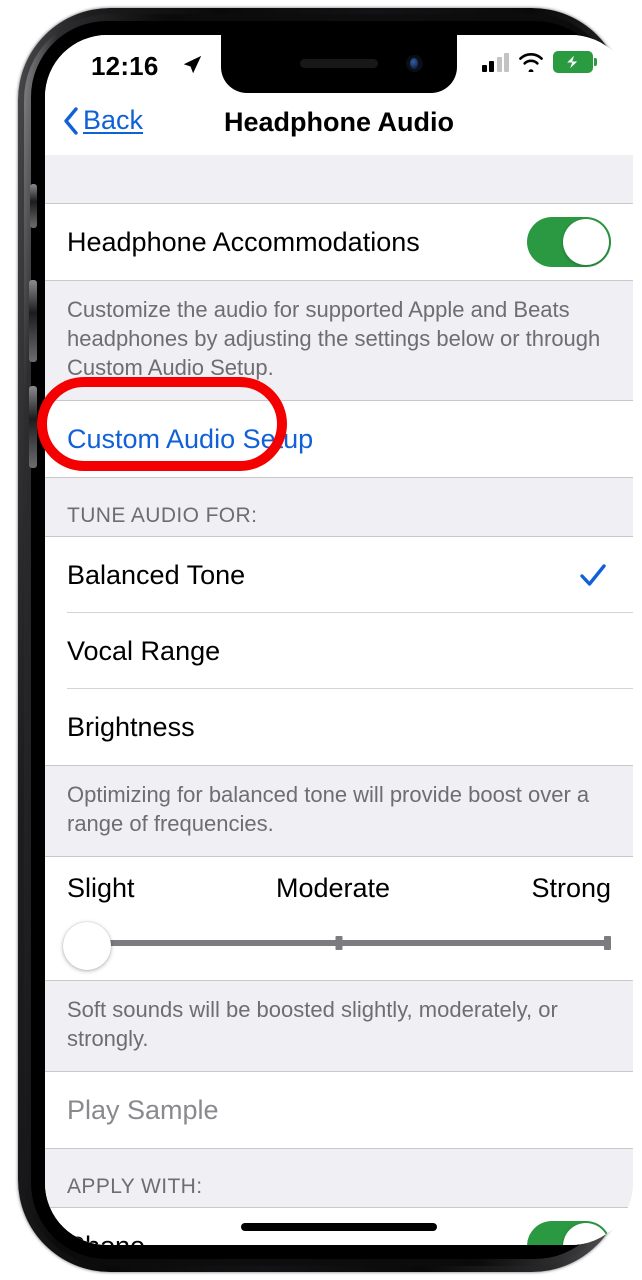  Describe the element at coordinates (135, 1186) in the screenshot. I see `group-header-text: APPLY WITH:` at that location.